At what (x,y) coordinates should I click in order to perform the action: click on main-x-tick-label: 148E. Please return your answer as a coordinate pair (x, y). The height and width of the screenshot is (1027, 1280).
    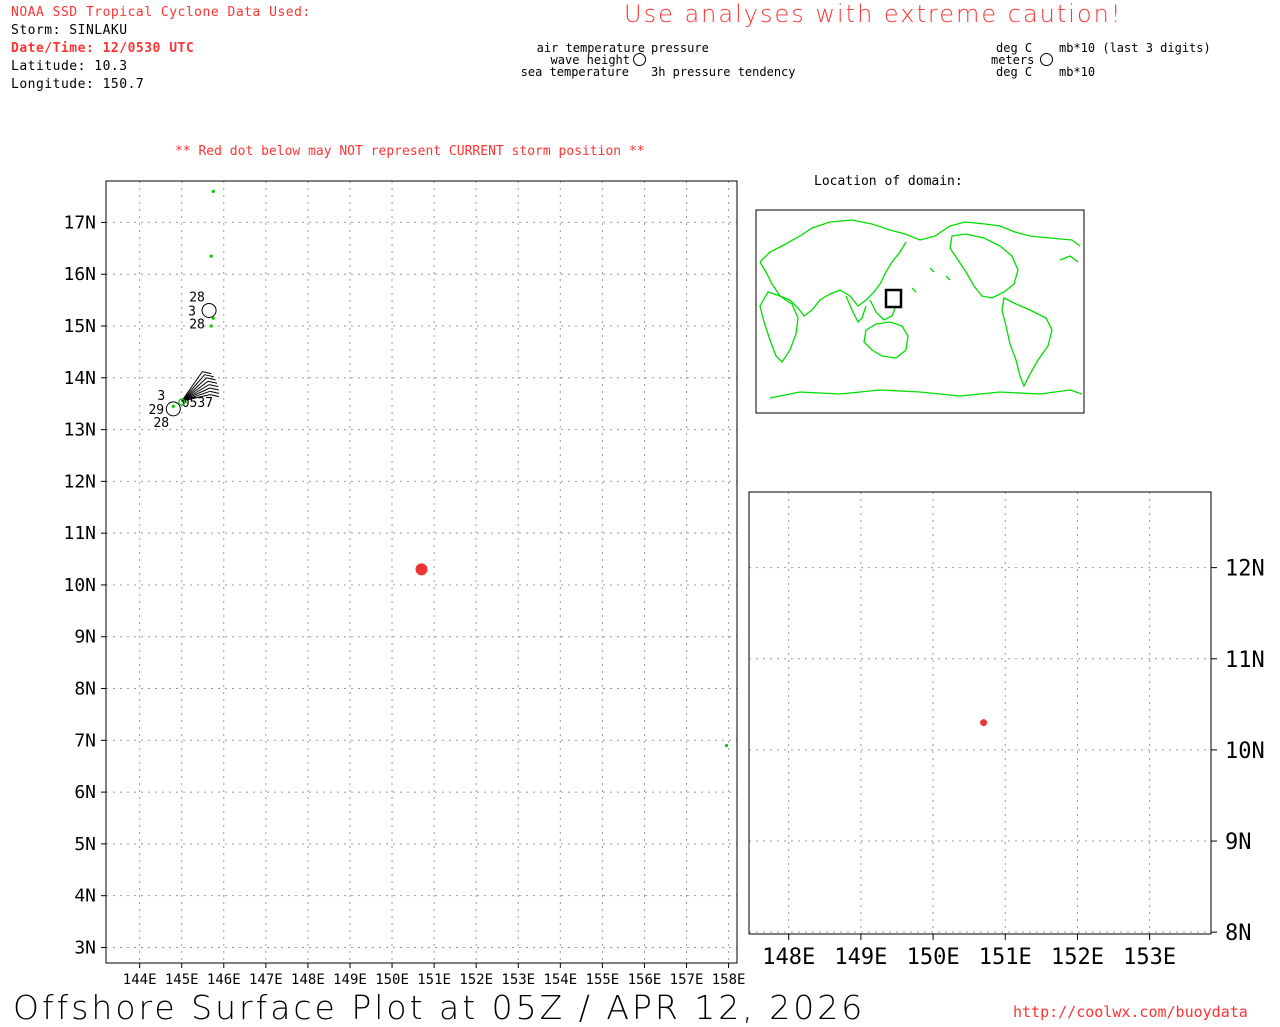
    Looking at the image, I should click on (308, 980).